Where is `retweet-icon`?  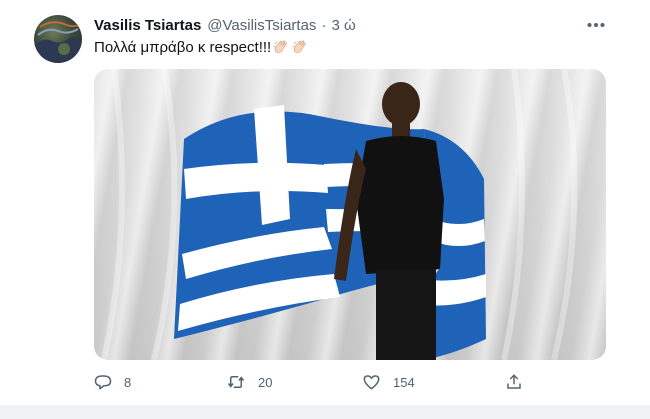 retweet-icon is located at coordinates (236, 382).